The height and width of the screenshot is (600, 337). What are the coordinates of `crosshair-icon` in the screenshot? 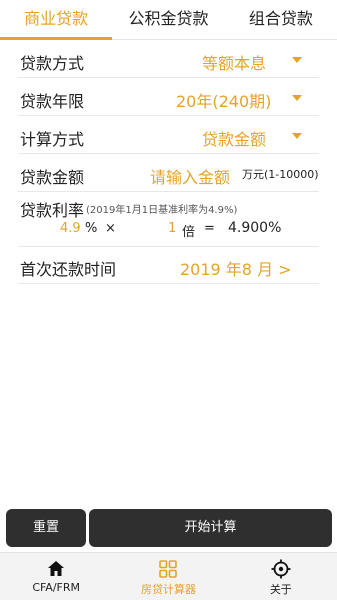 It's located at (281, 569).